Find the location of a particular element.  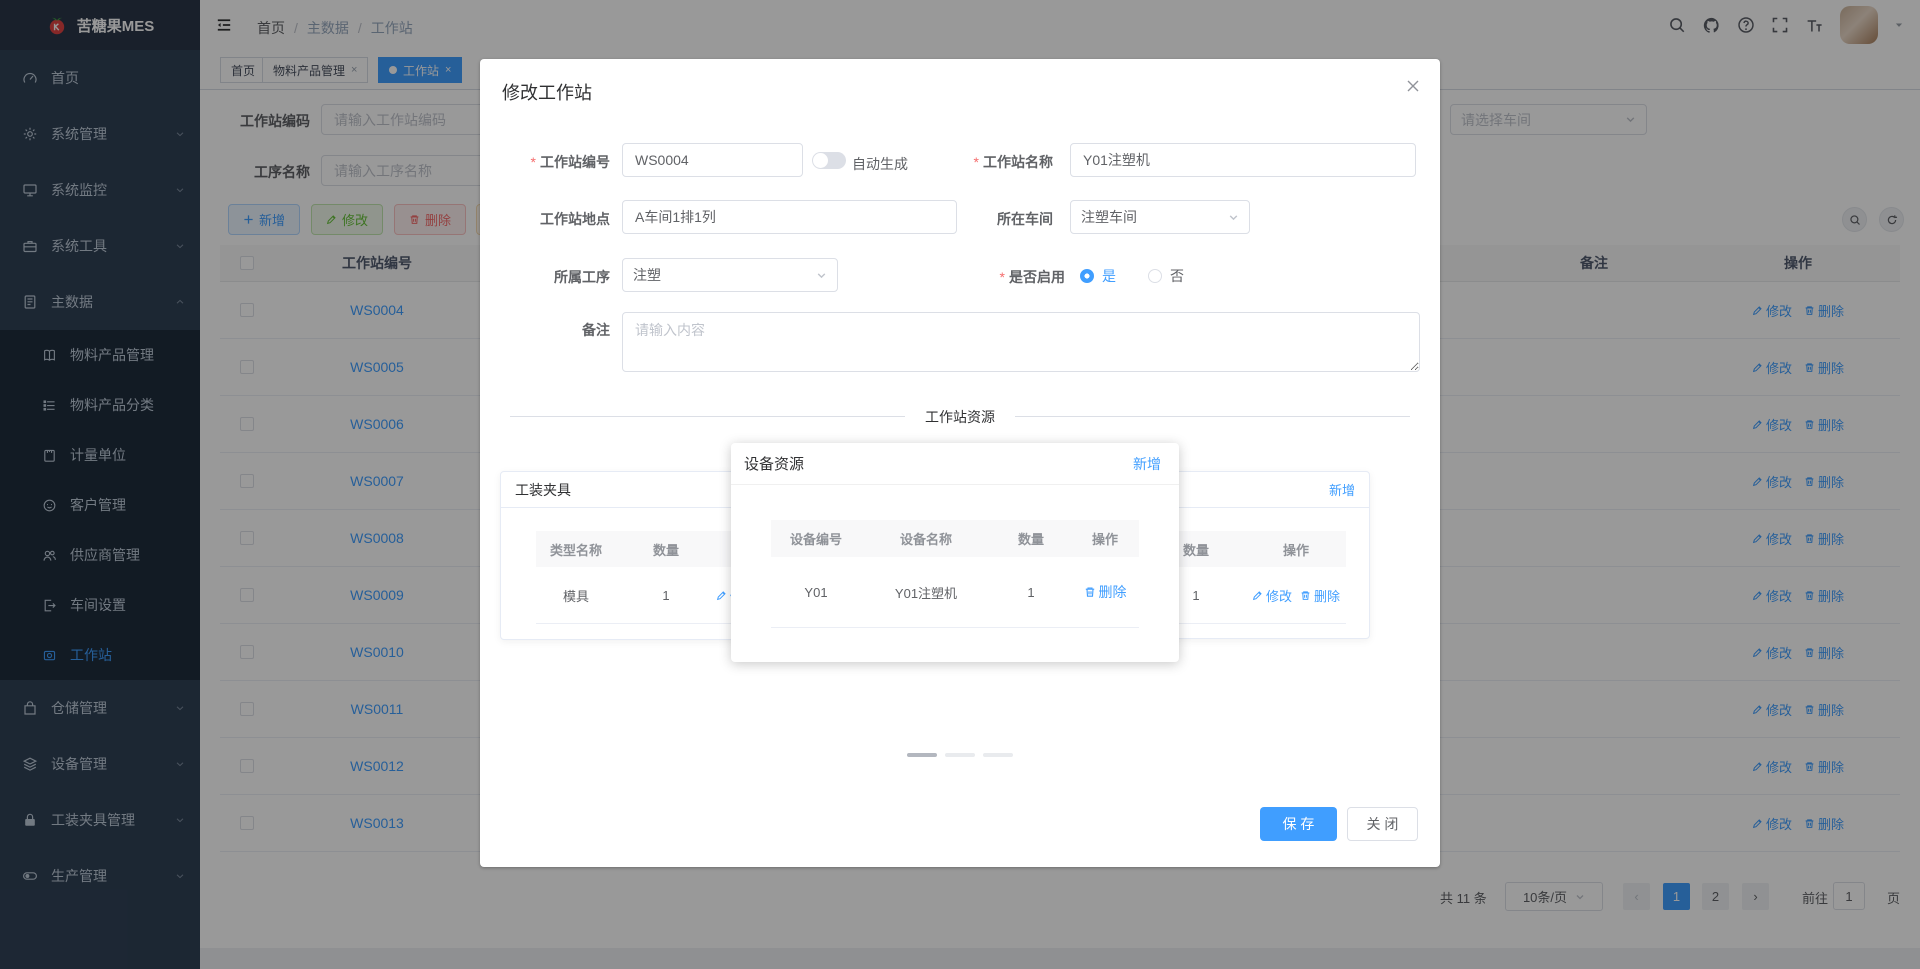

code-input is located at coordinates (712, 160).